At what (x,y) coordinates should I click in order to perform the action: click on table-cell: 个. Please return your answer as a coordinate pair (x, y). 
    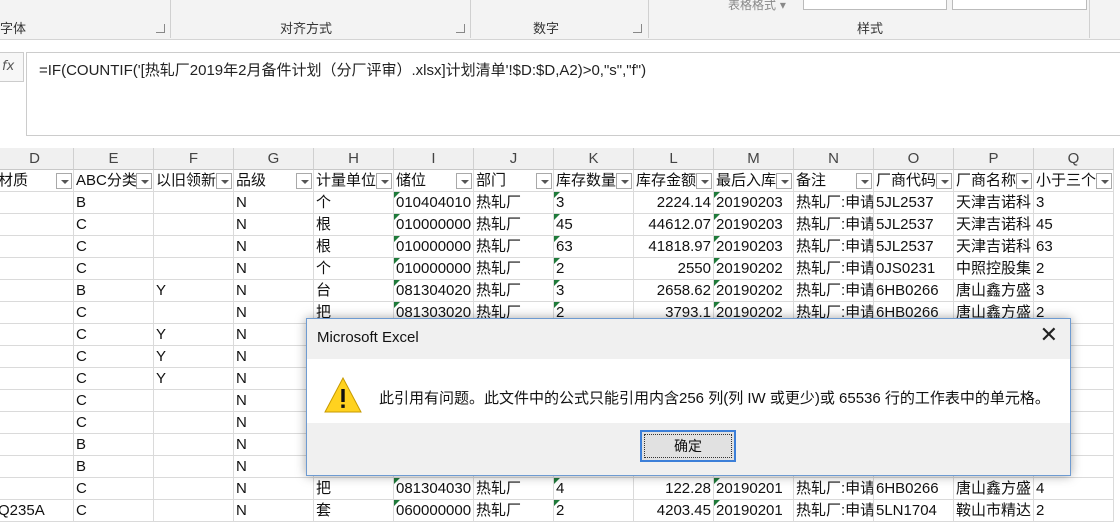
    Looking at the image, I should click on (354, 203).